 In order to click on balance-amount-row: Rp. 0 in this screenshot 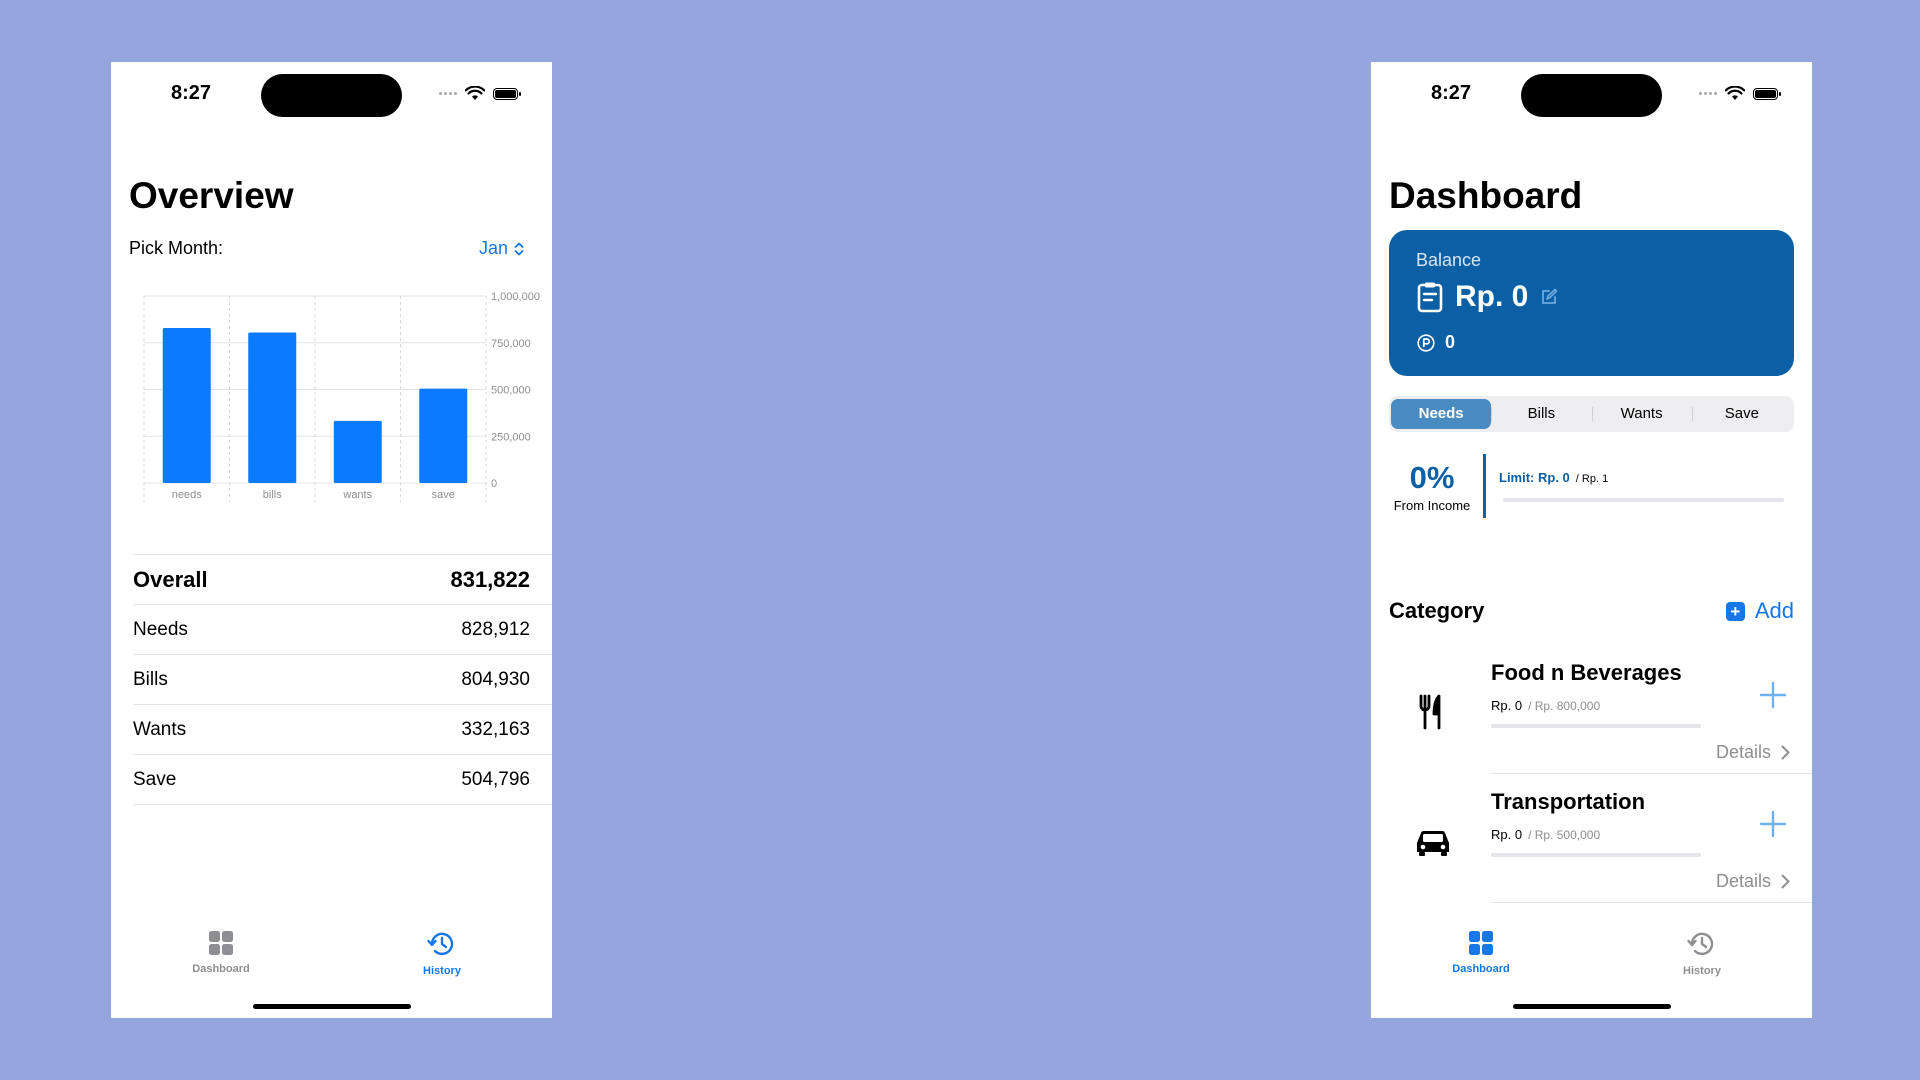, I will do `click(1487, 297)`.